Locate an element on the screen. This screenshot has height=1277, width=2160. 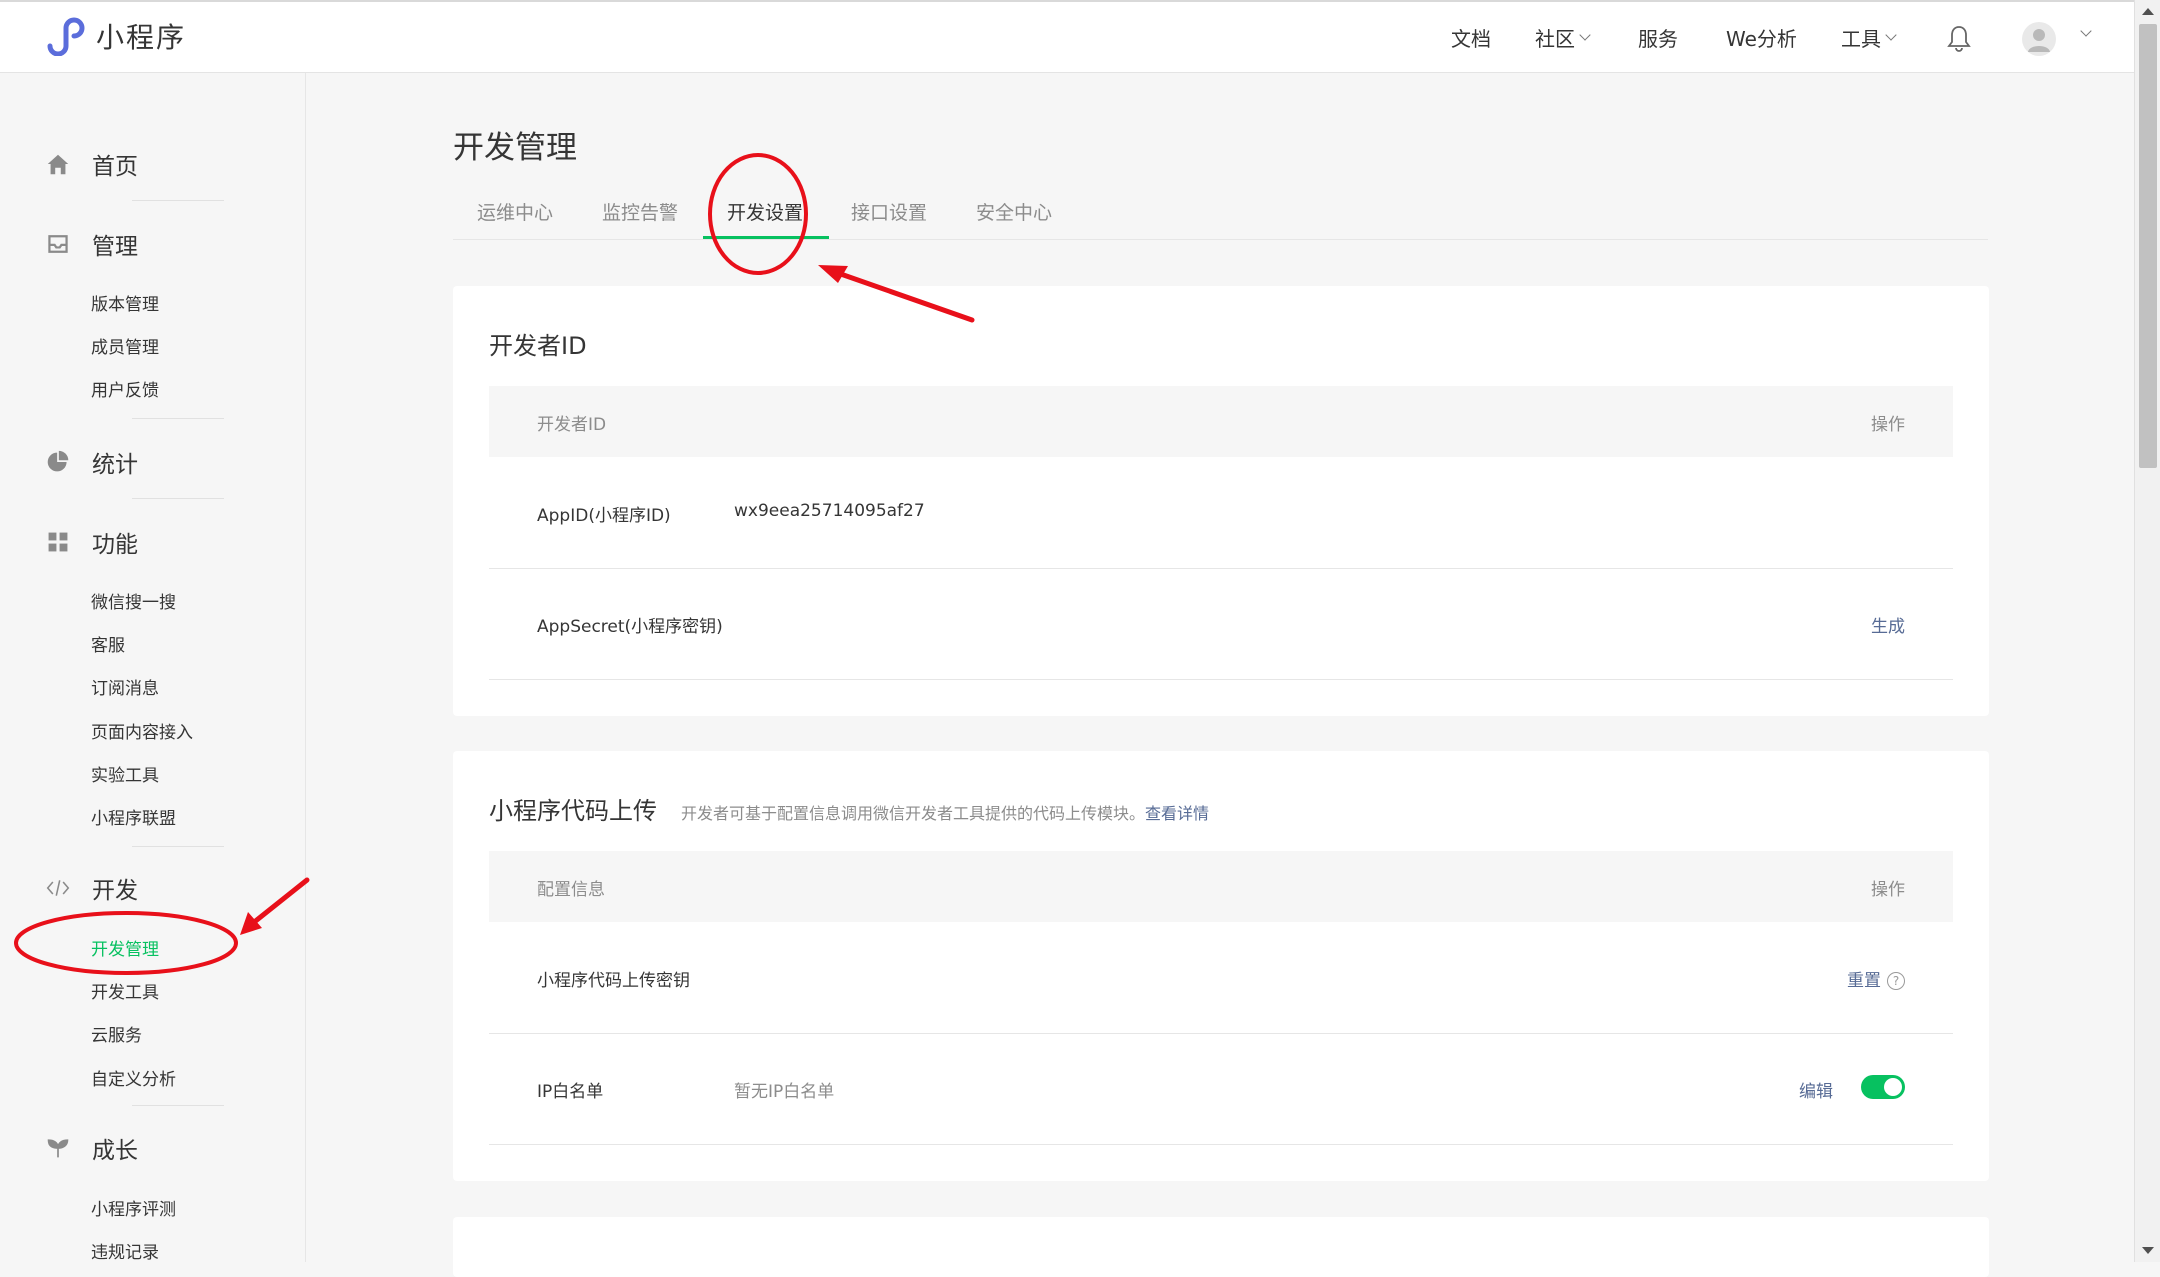
sprout-icon is located at coordinates (58, 1148).